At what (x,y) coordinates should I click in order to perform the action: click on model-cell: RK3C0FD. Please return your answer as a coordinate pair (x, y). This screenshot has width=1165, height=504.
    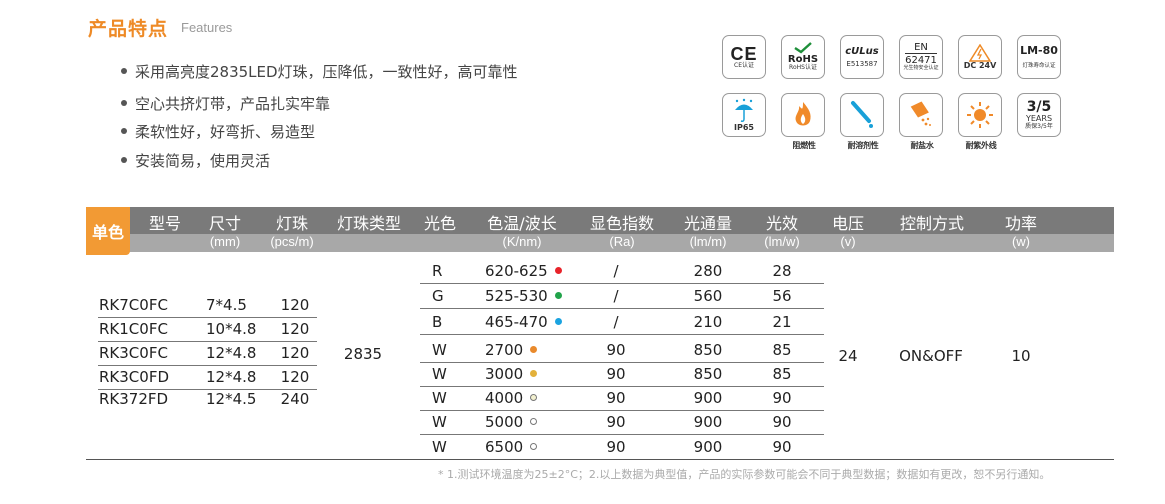
    Looking at the image, I should click on (134, 377).